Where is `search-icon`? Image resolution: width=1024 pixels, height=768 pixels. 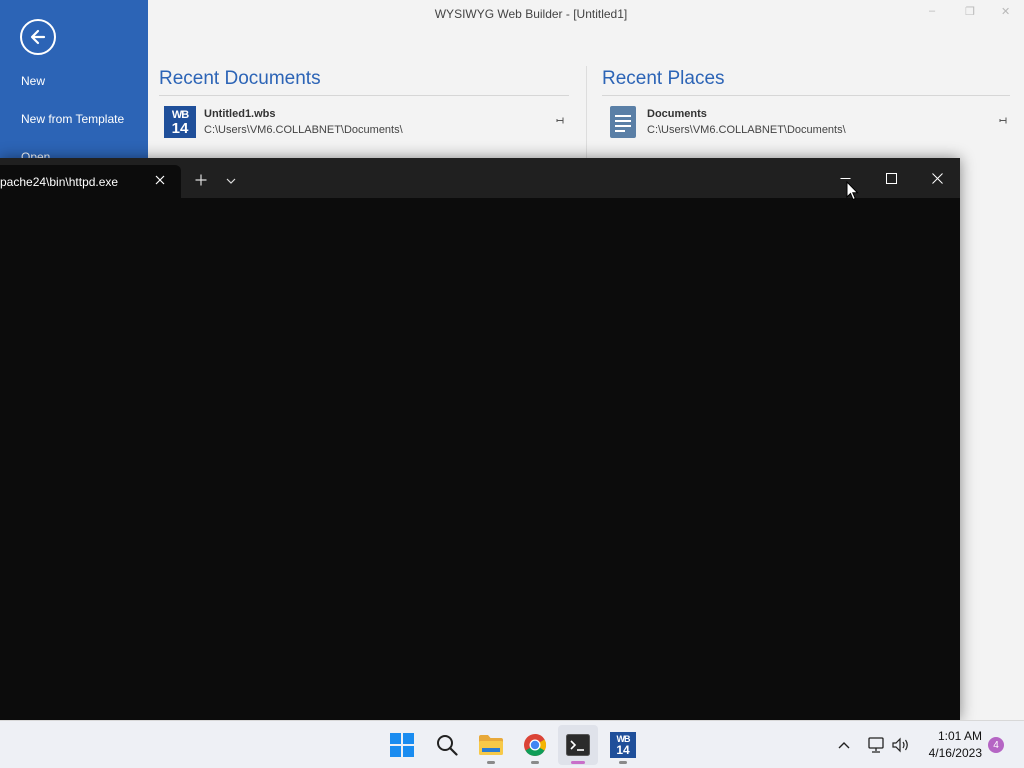
search-icon is located at coordinates (447, 745).